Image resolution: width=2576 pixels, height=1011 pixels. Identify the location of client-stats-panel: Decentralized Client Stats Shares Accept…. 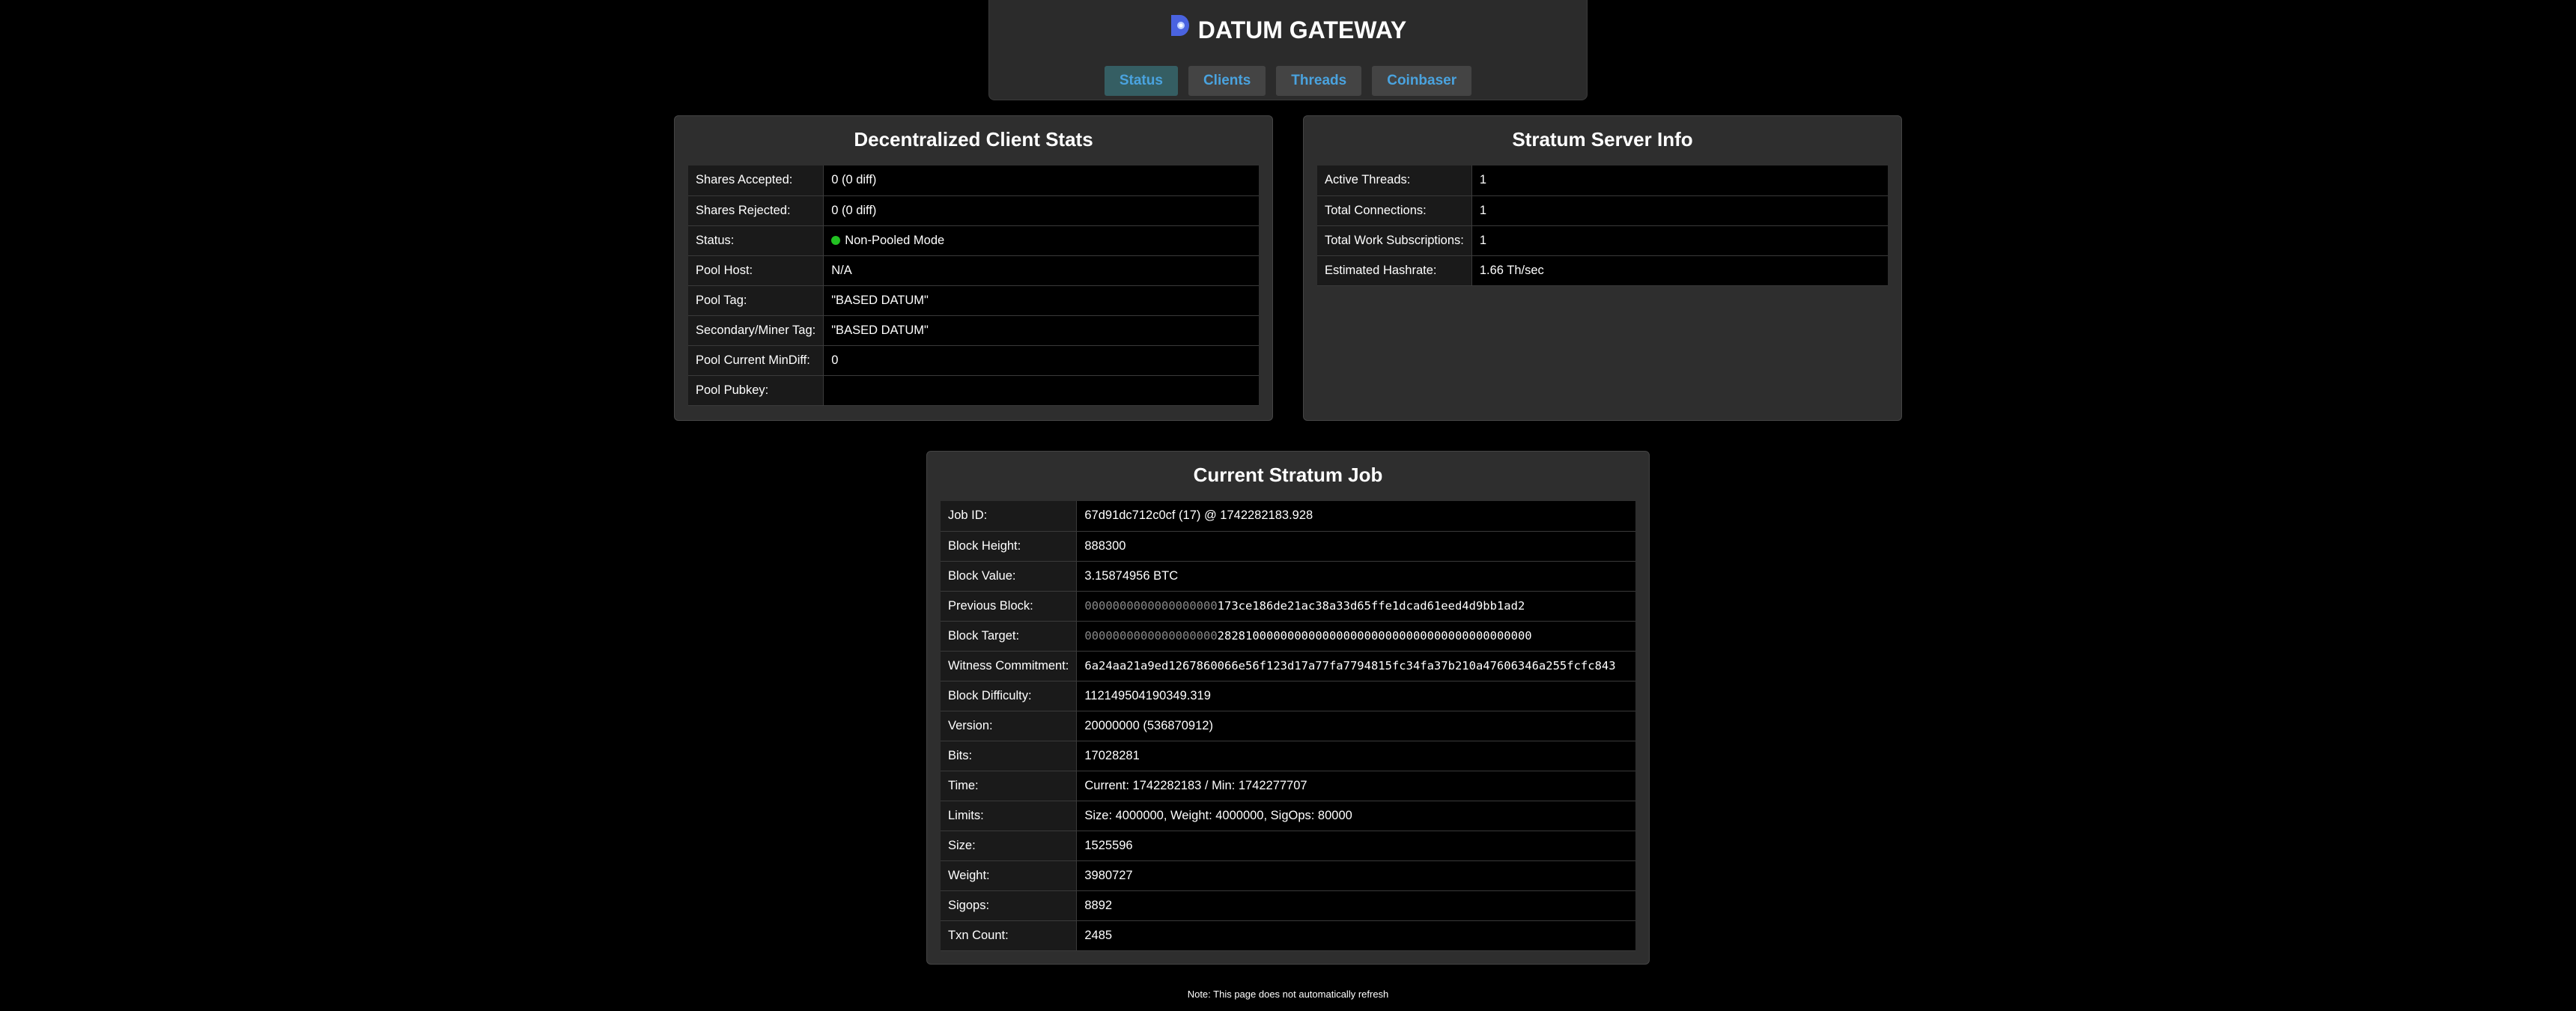
(973, 268).